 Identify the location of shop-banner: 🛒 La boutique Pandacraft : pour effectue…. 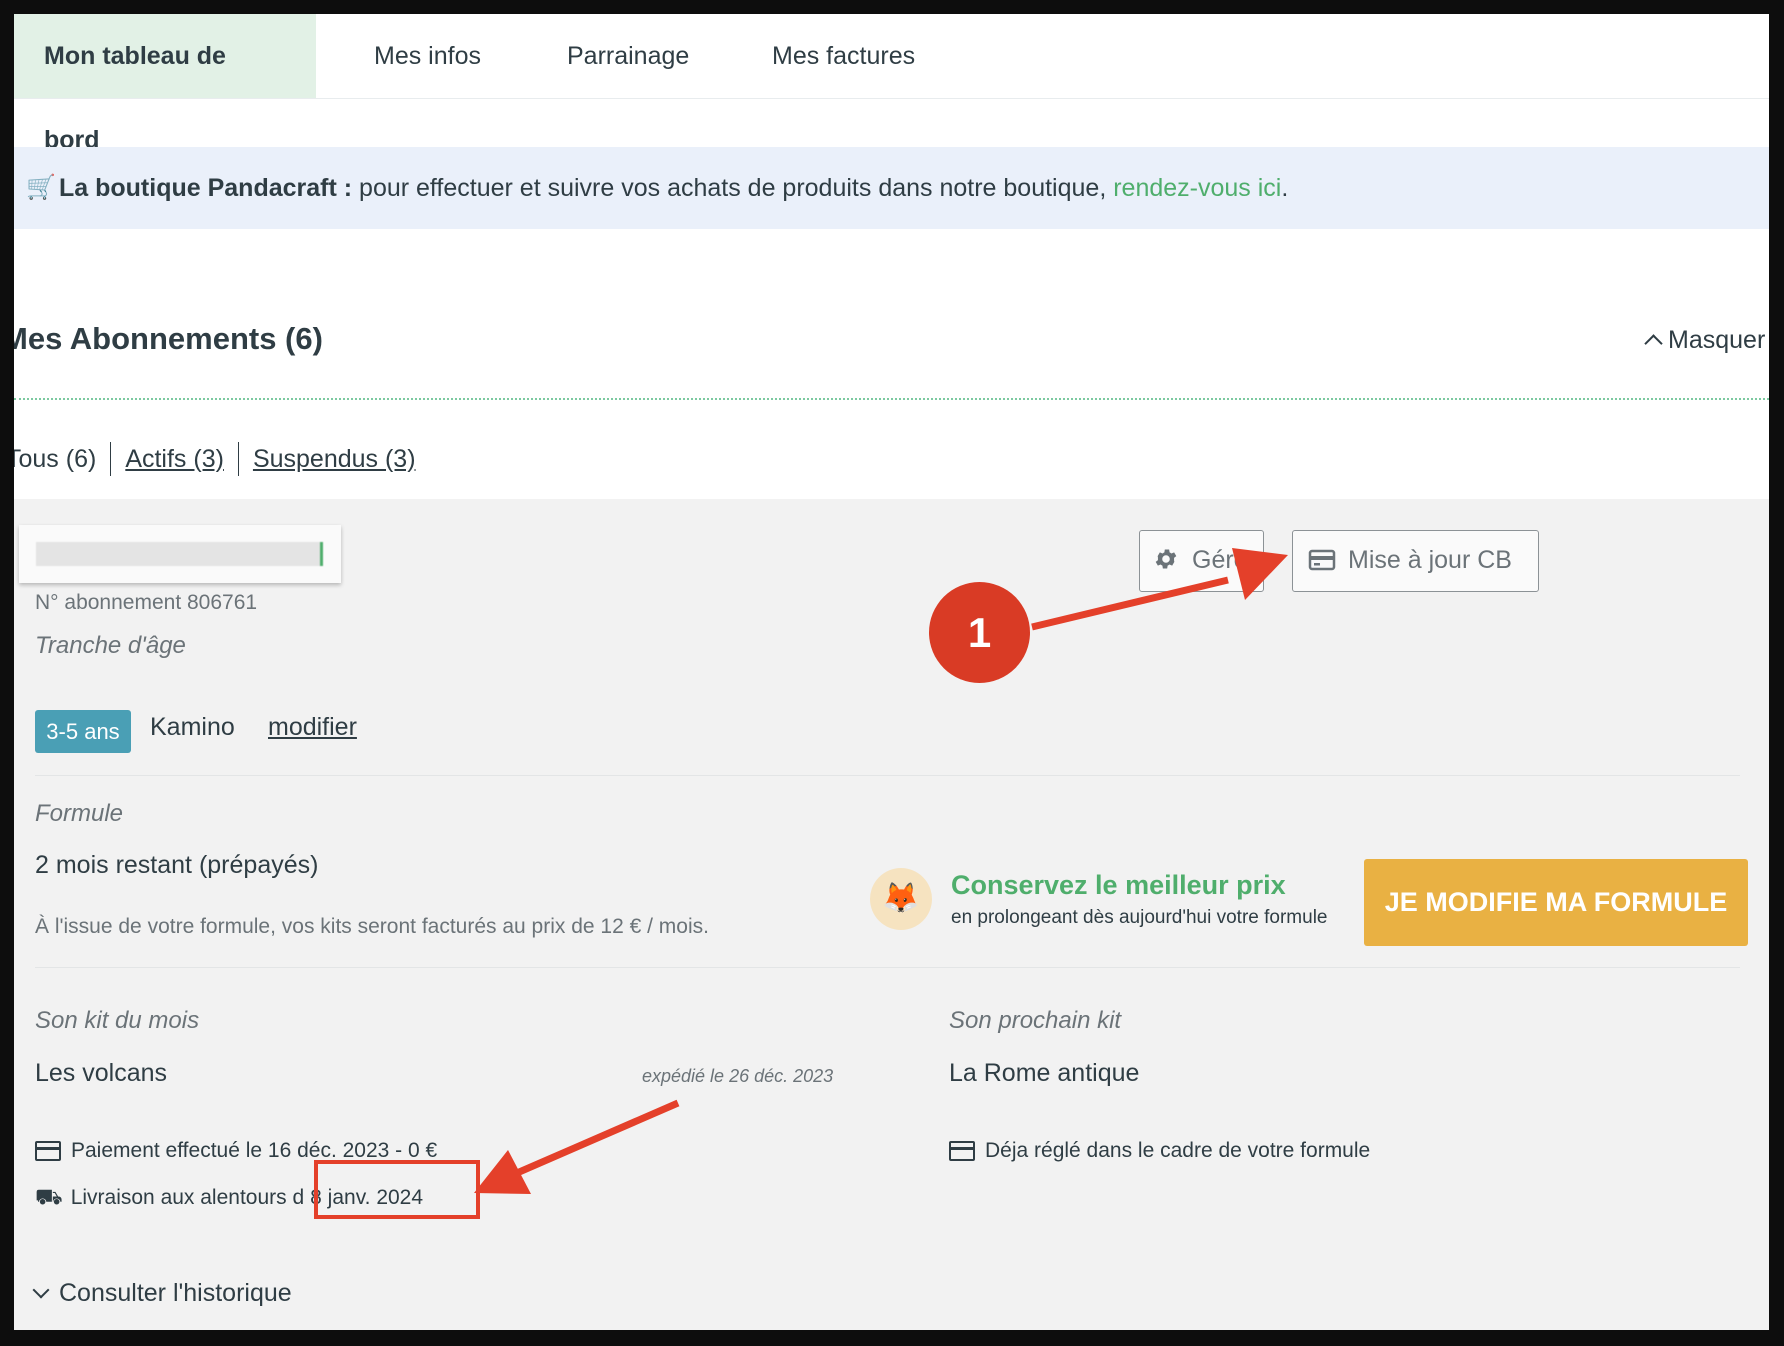
(891, 188).